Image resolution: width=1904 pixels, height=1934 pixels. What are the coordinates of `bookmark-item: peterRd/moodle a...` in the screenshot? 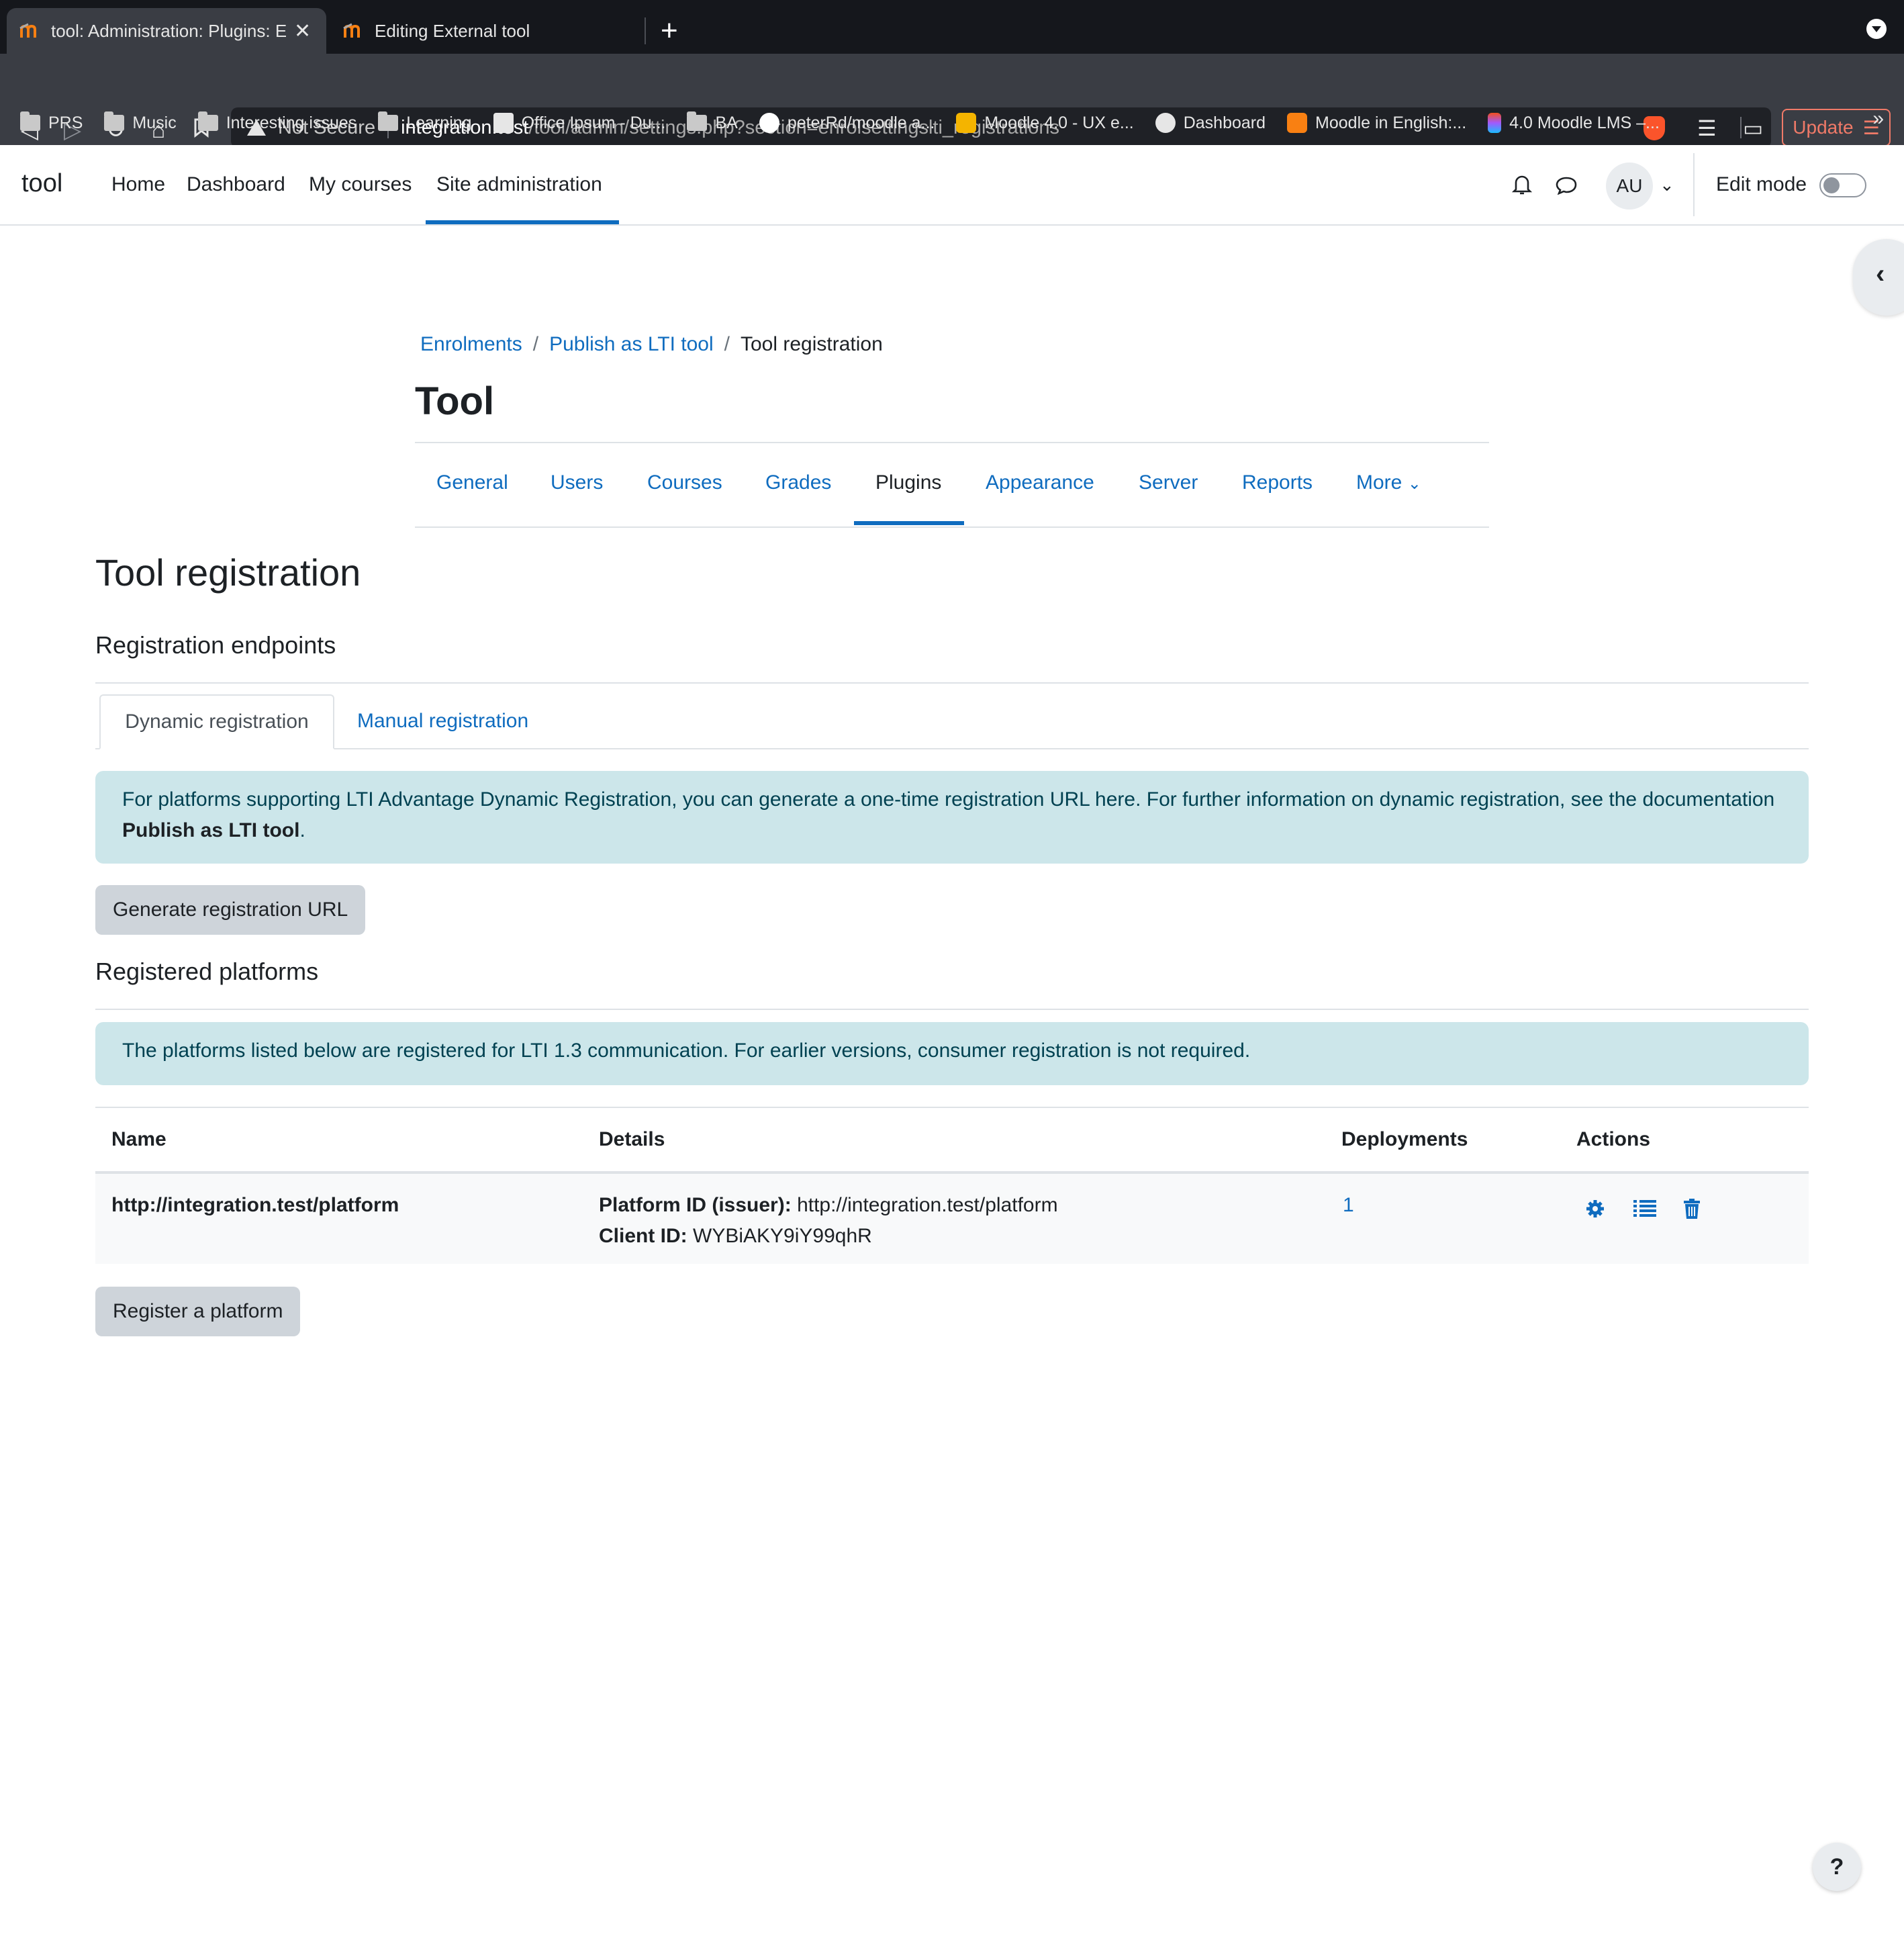 It's located at (847, 123).